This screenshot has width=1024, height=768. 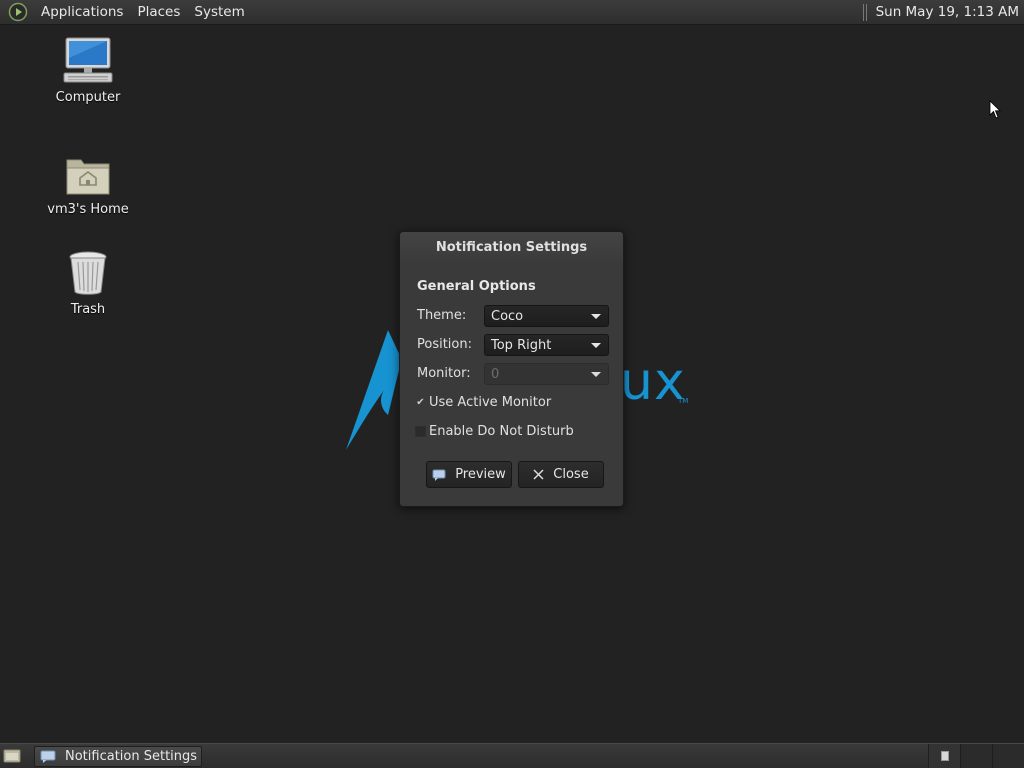 What do you see at coordinates (683, 401) in the screenshot?
I see `wallpaper-tm: TM` at bounding box center [683, 401].